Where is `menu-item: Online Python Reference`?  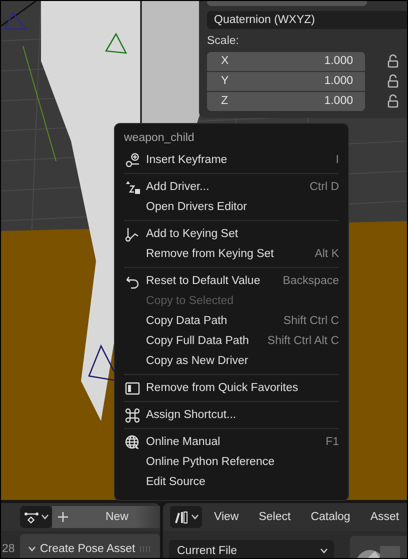 menu-item: Online Python Reference is located at coordinates (231, 462).